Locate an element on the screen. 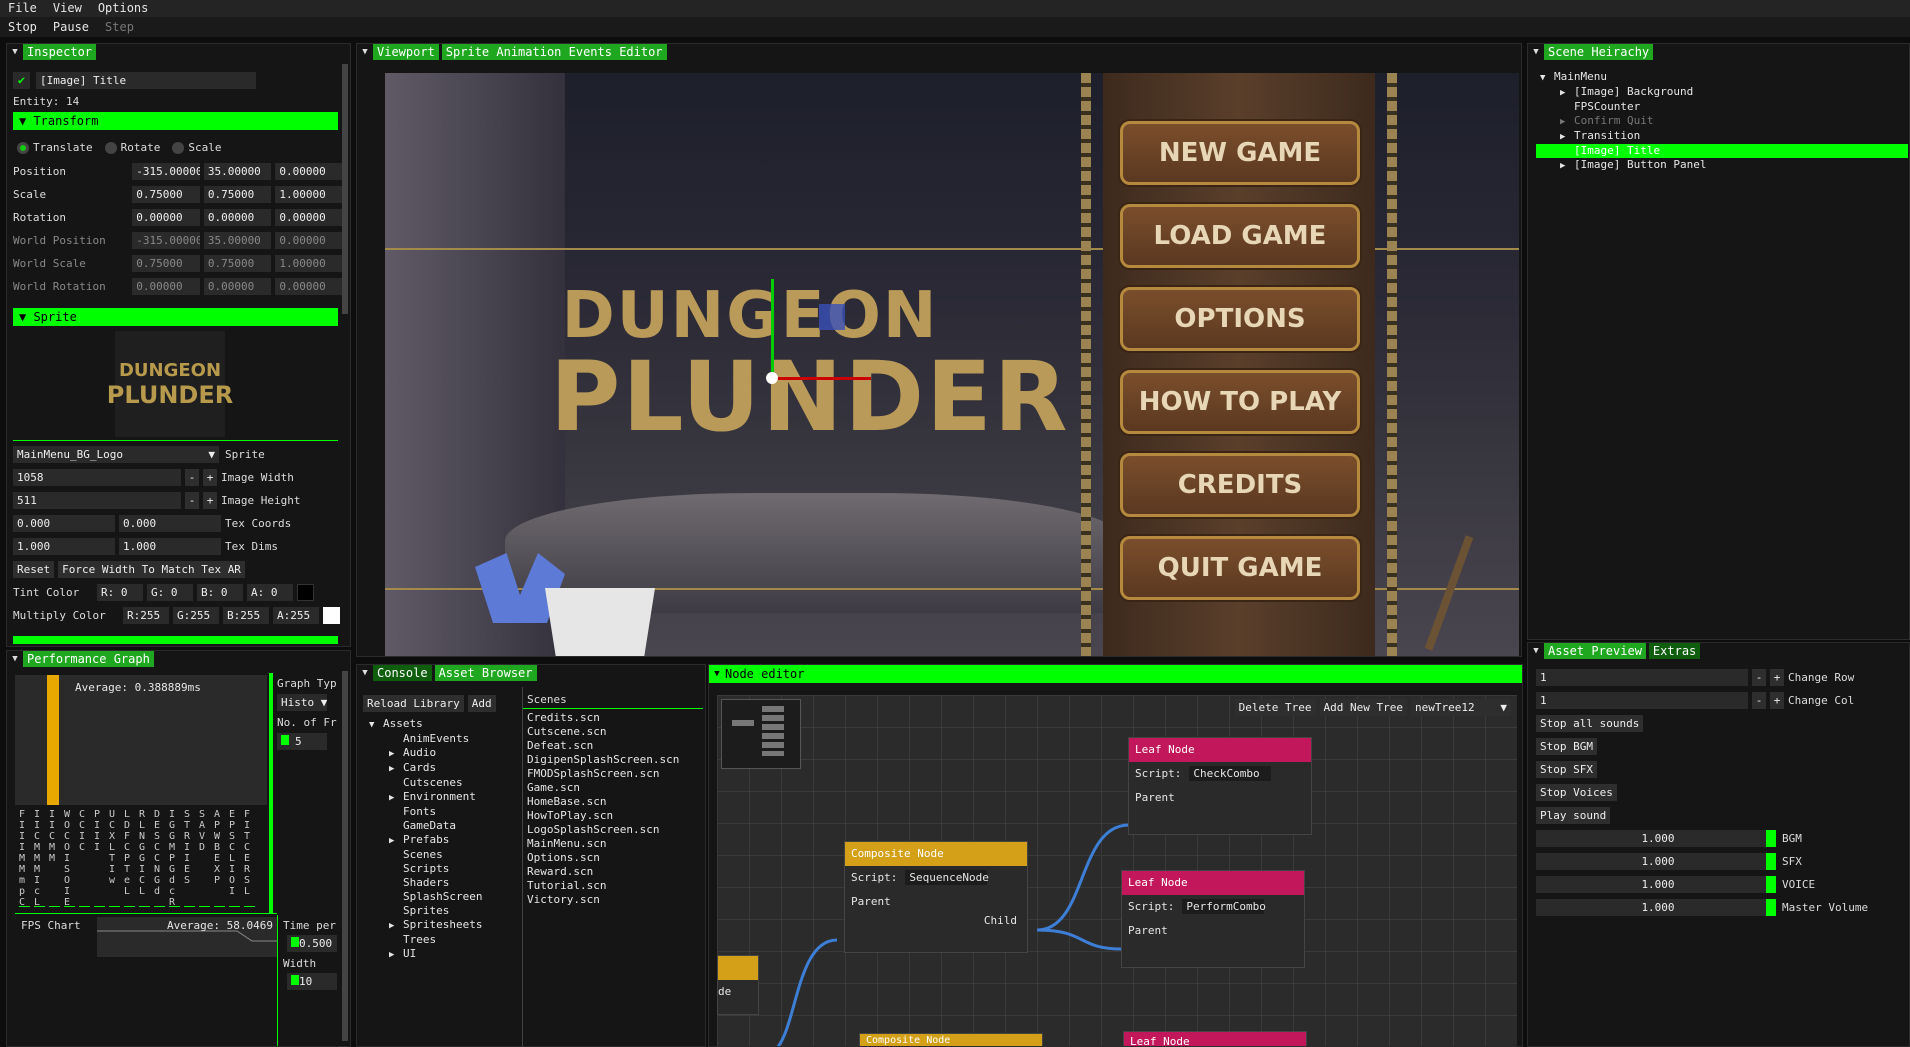 This screenshot has width=1910, height=1047. file-item: Game.scn is located at coordinates (616, 788).